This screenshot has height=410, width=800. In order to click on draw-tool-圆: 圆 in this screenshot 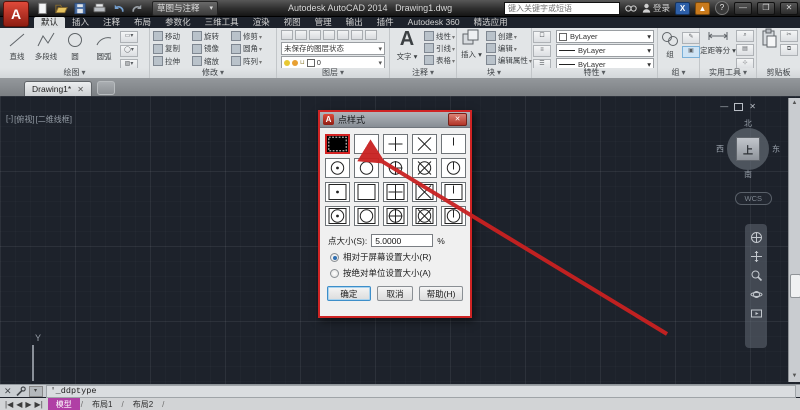, I will do `click(75, 50)`.